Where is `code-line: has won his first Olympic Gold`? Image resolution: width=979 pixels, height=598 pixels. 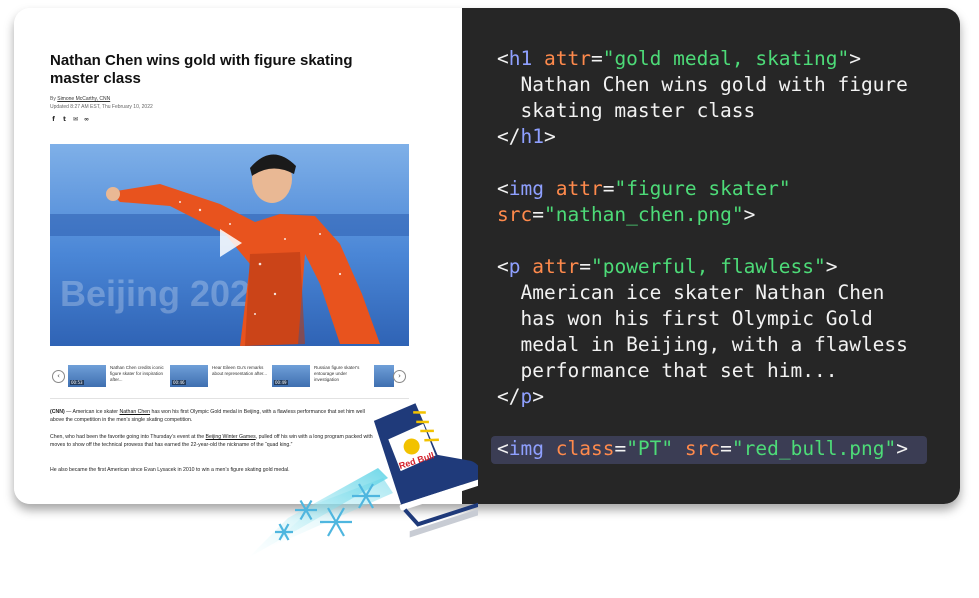
code-line: has won his first Olympic Gold is located at coordinates (685, 318).